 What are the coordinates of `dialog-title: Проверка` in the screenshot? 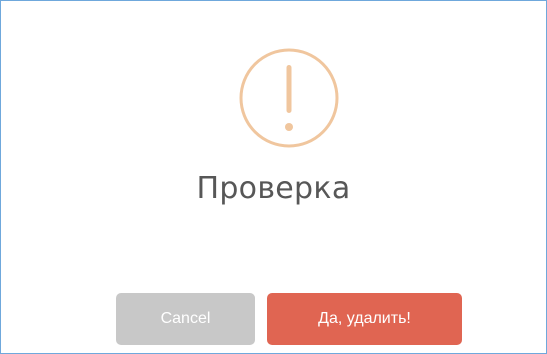 It's located at (273, 188).